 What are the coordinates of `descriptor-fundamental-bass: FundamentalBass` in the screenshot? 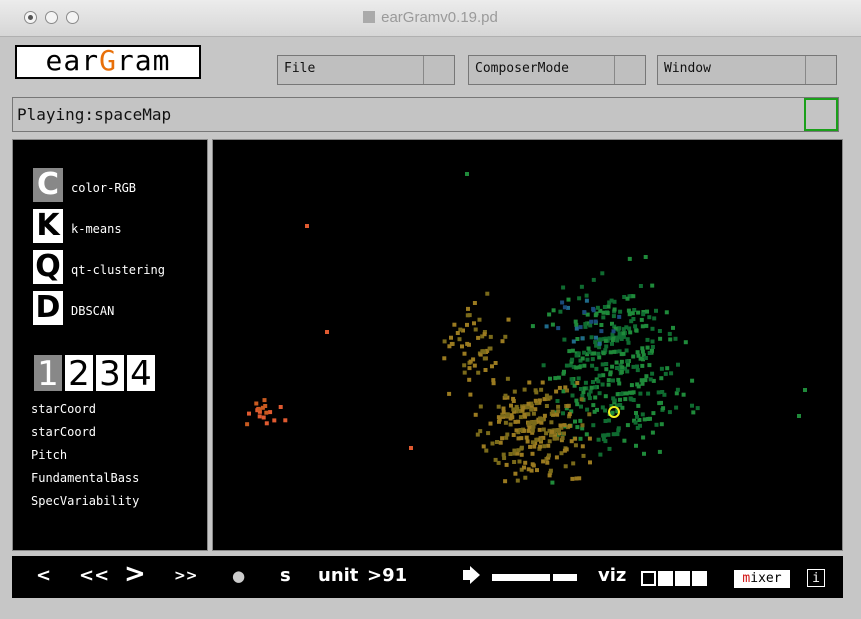 It's located at (85, 478).